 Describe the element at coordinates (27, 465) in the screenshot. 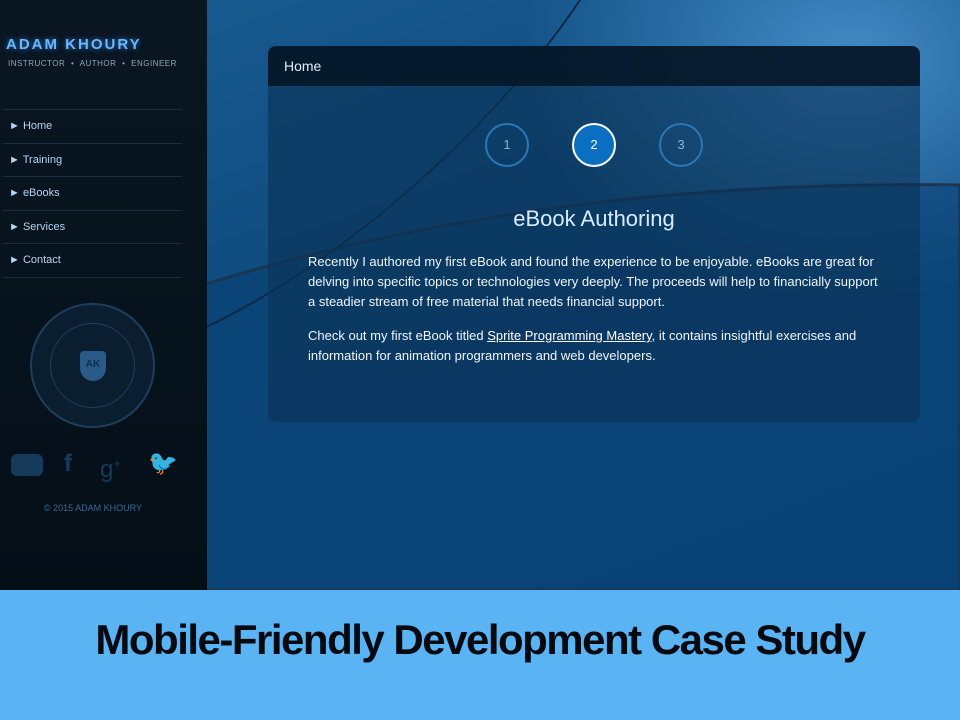

I see `youtube-icon` at that location.